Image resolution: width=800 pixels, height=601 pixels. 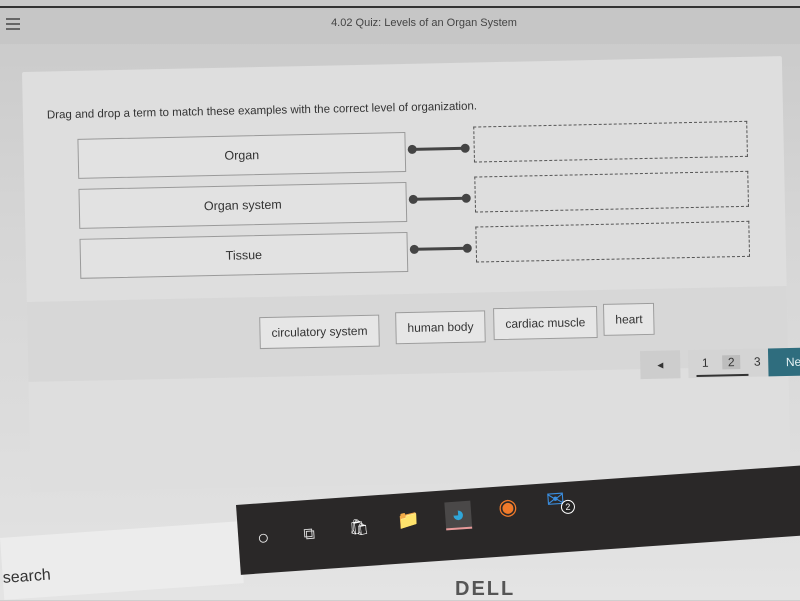 What do you see at coordinates (508, 507) in the screenshot?
I see `firefox-icon: ◉` at bounding box center [508, 507].